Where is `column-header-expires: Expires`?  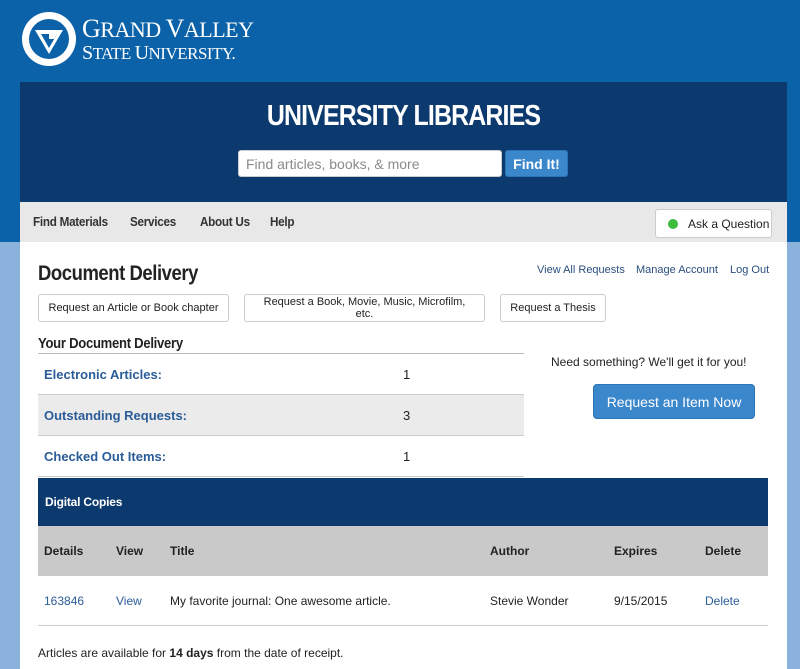 column-header-expires: Expires is located at coordinates (636, 551).